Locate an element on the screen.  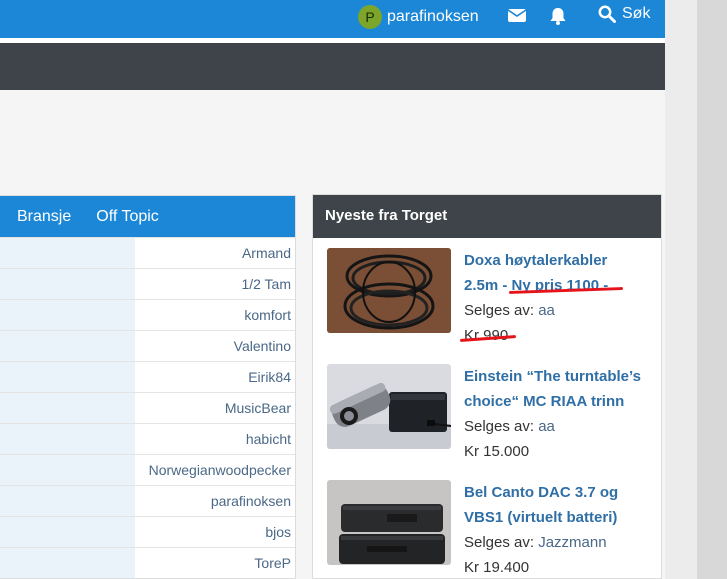
table-row: 1/2 Tam is located at coordinates (147, 283).